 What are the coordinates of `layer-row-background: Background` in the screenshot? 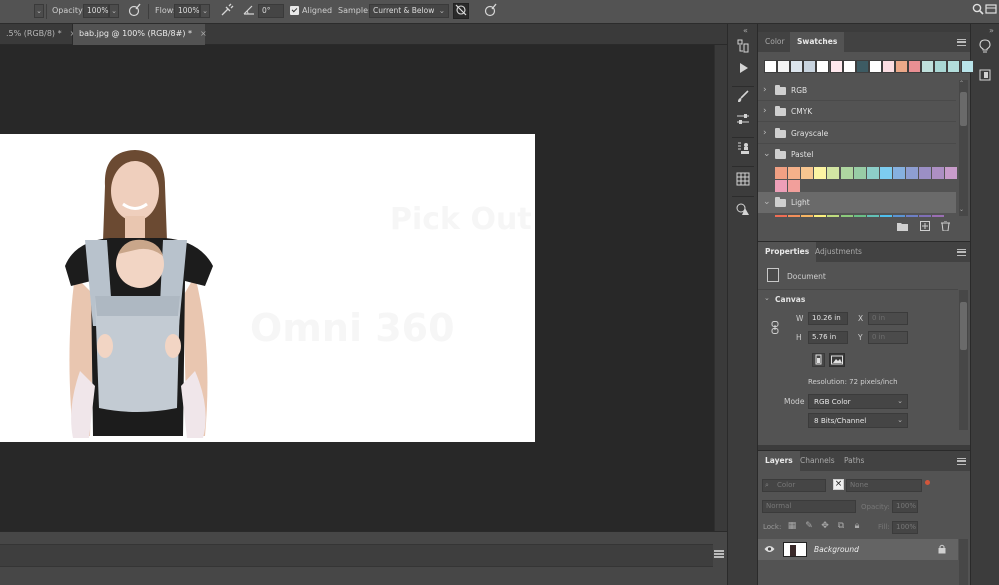 It's located at (858, 549).